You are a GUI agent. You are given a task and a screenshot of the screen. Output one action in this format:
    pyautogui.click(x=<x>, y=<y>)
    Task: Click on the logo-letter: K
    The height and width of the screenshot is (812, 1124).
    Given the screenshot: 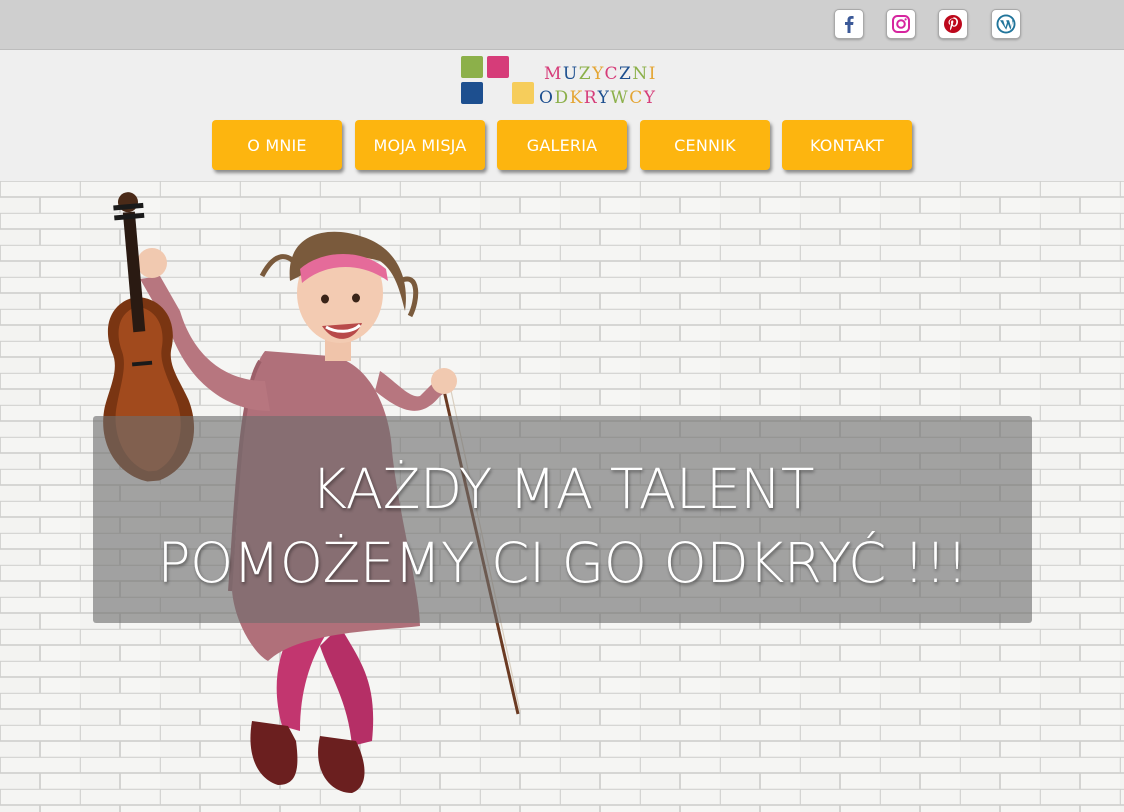 What is the action you would take?
    pyautogui.click(x=576, y=98)
    